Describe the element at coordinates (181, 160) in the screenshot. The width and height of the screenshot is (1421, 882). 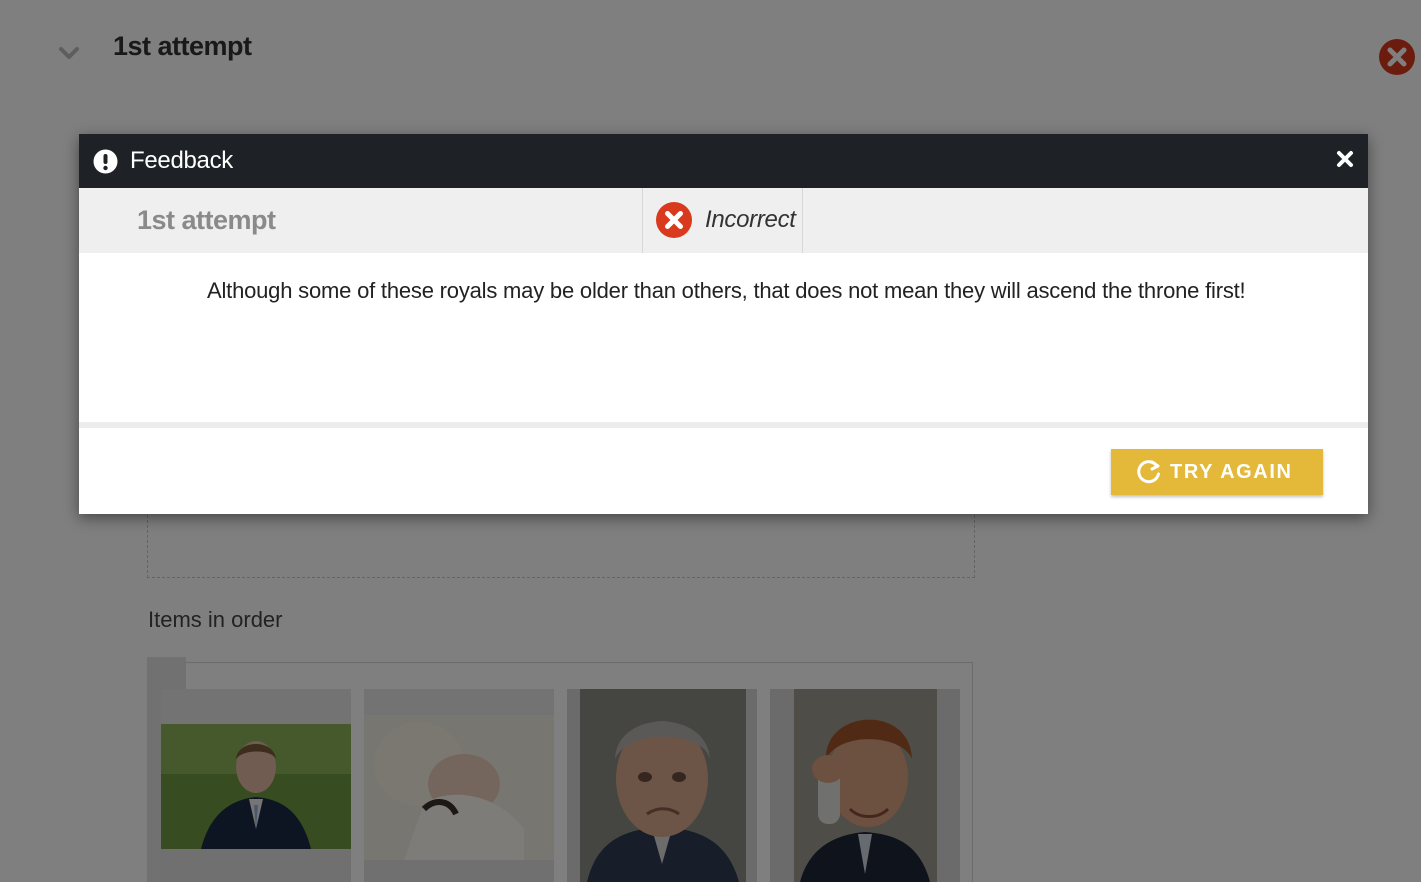
I see `dialog-title: Feedback` at that location.